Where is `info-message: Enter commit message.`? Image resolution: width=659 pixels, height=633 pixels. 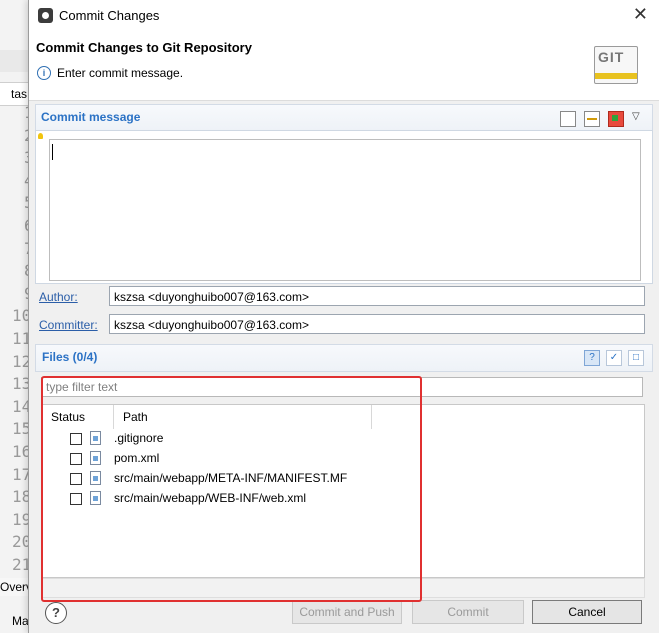 info-message: Enter commit message. is located at coordinates (120, 73).